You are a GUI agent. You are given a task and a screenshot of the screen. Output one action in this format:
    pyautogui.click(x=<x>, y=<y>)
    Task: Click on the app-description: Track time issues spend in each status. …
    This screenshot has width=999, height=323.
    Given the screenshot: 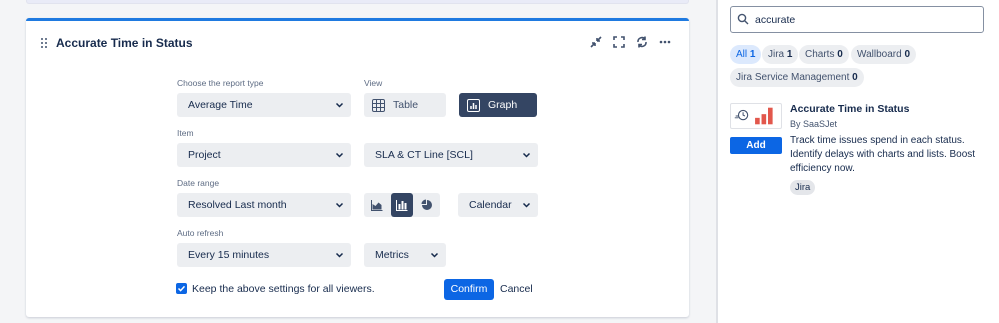 What is the action you would take?
    pyautogui.click(x=883, y=154)
    